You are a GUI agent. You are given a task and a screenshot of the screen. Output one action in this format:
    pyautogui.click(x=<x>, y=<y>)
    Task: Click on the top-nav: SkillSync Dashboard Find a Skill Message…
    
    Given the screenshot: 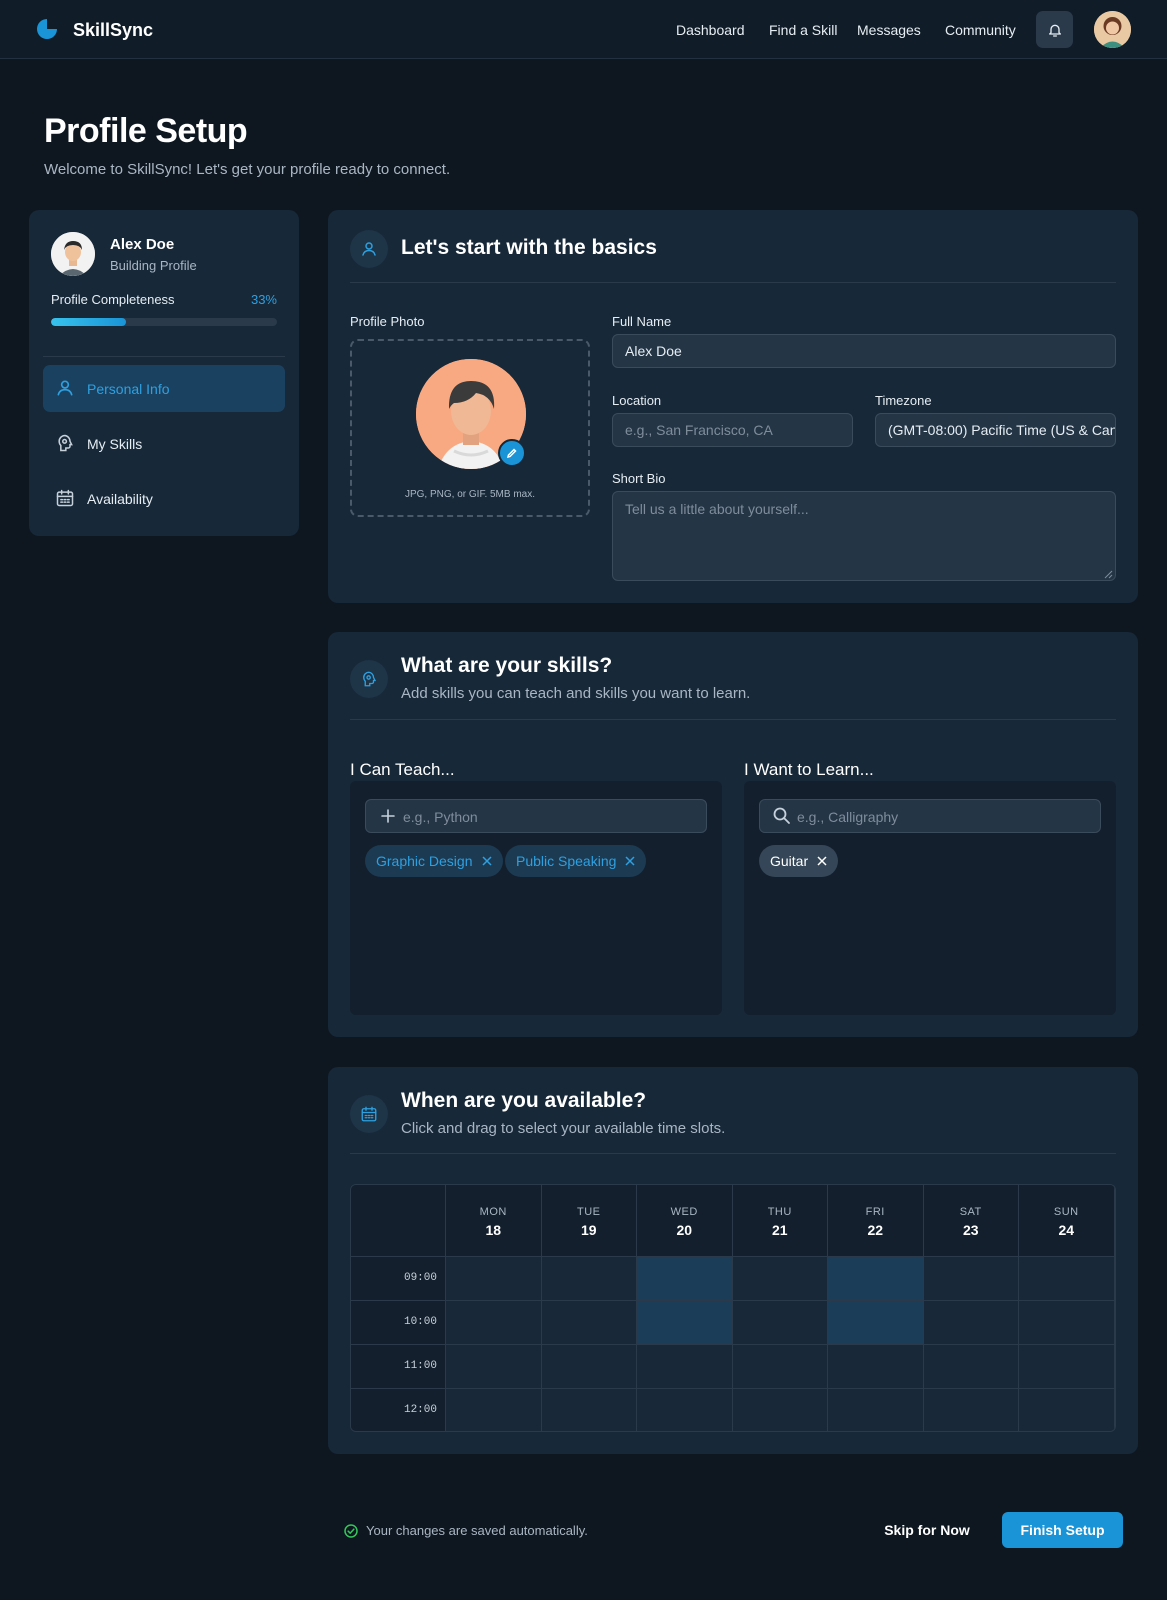 What is the action you would take?
    pyautogui.click(x=583, y=29)
    